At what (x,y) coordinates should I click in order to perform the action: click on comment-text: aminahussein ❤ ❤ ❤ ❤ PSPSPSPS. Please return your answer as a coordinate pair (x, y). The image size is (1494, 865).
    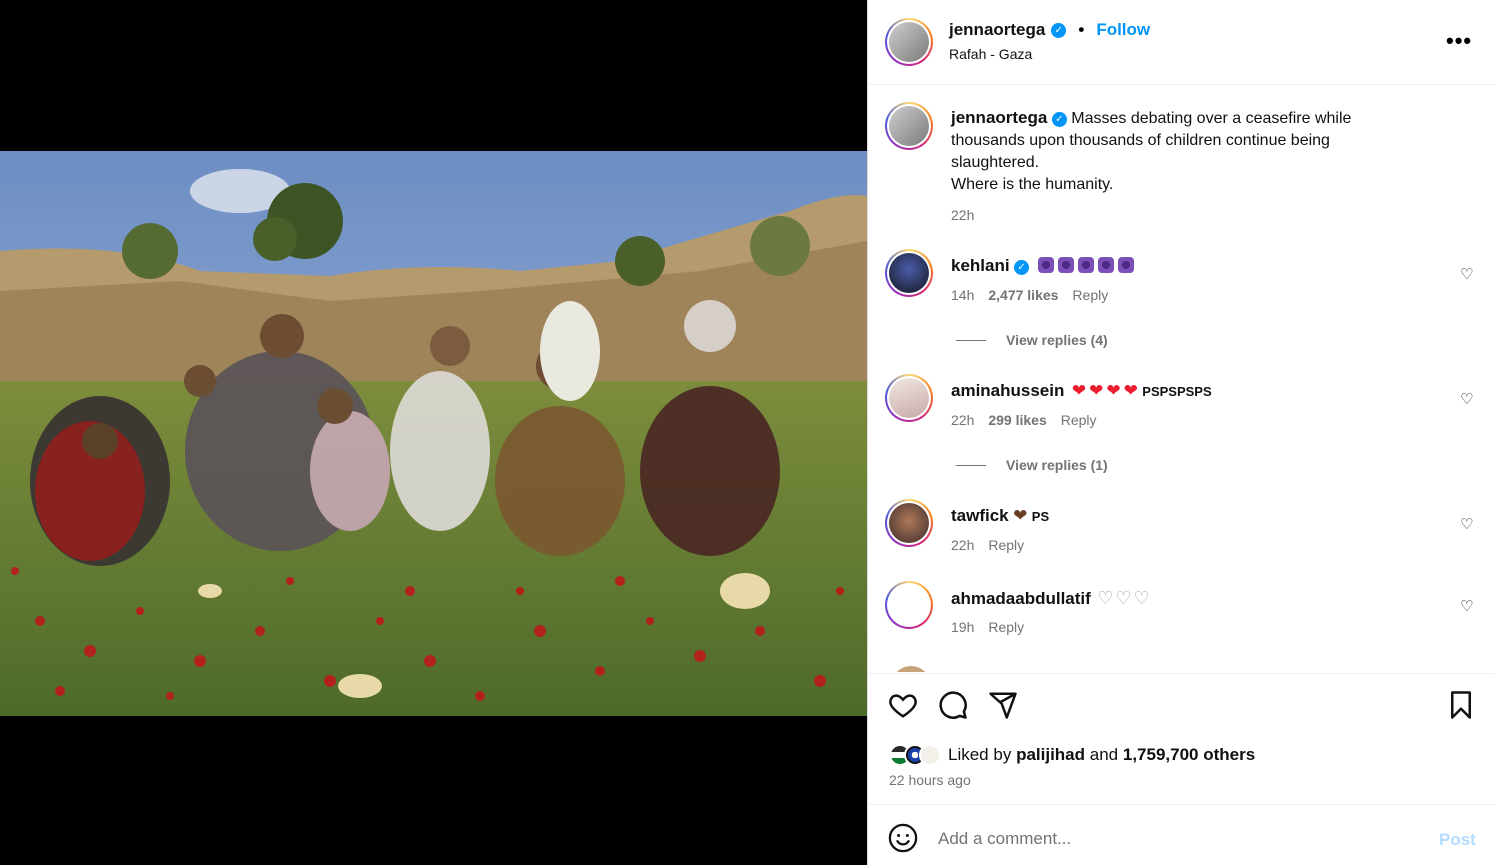
    Looking at the image, I should click on (1081, 391).